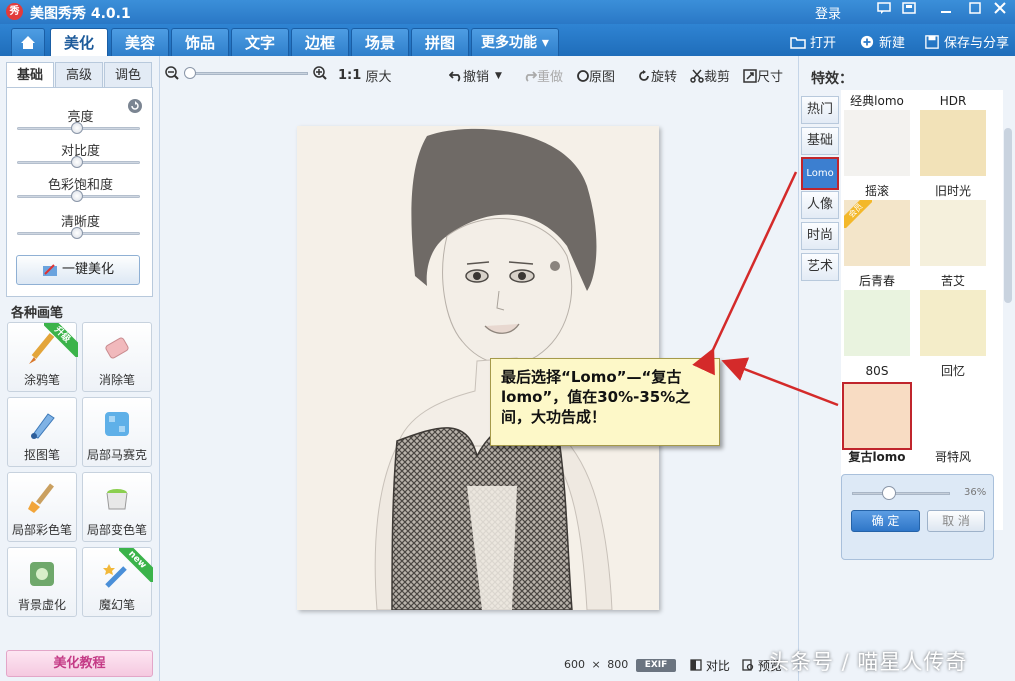 This screenshot has width=1015, height=681. Describe the element at coordinates (42, 357) in the screenshot. I see `brush-doodle: 涂鸦笔 升级` at that location.